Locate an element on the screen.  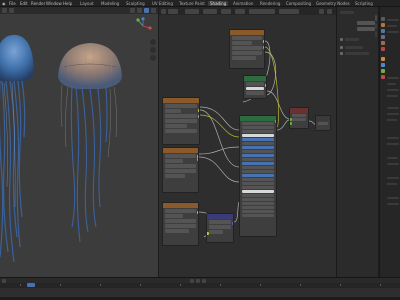
play-back-icon is located at coordinates (192, 280).